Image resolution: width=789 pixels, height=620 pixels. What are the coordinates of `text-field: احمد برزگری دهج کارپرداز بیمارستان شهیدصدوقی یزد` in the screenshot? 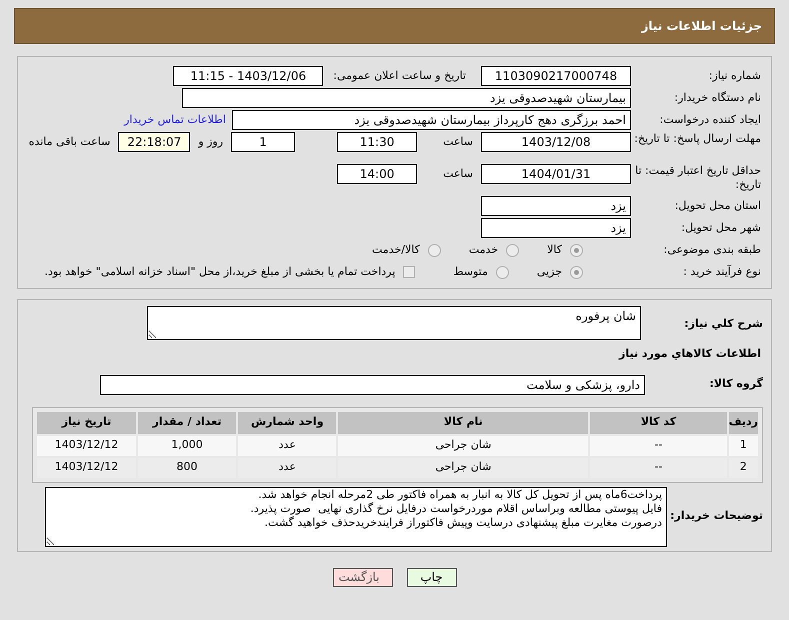 It's located at (431, 120).